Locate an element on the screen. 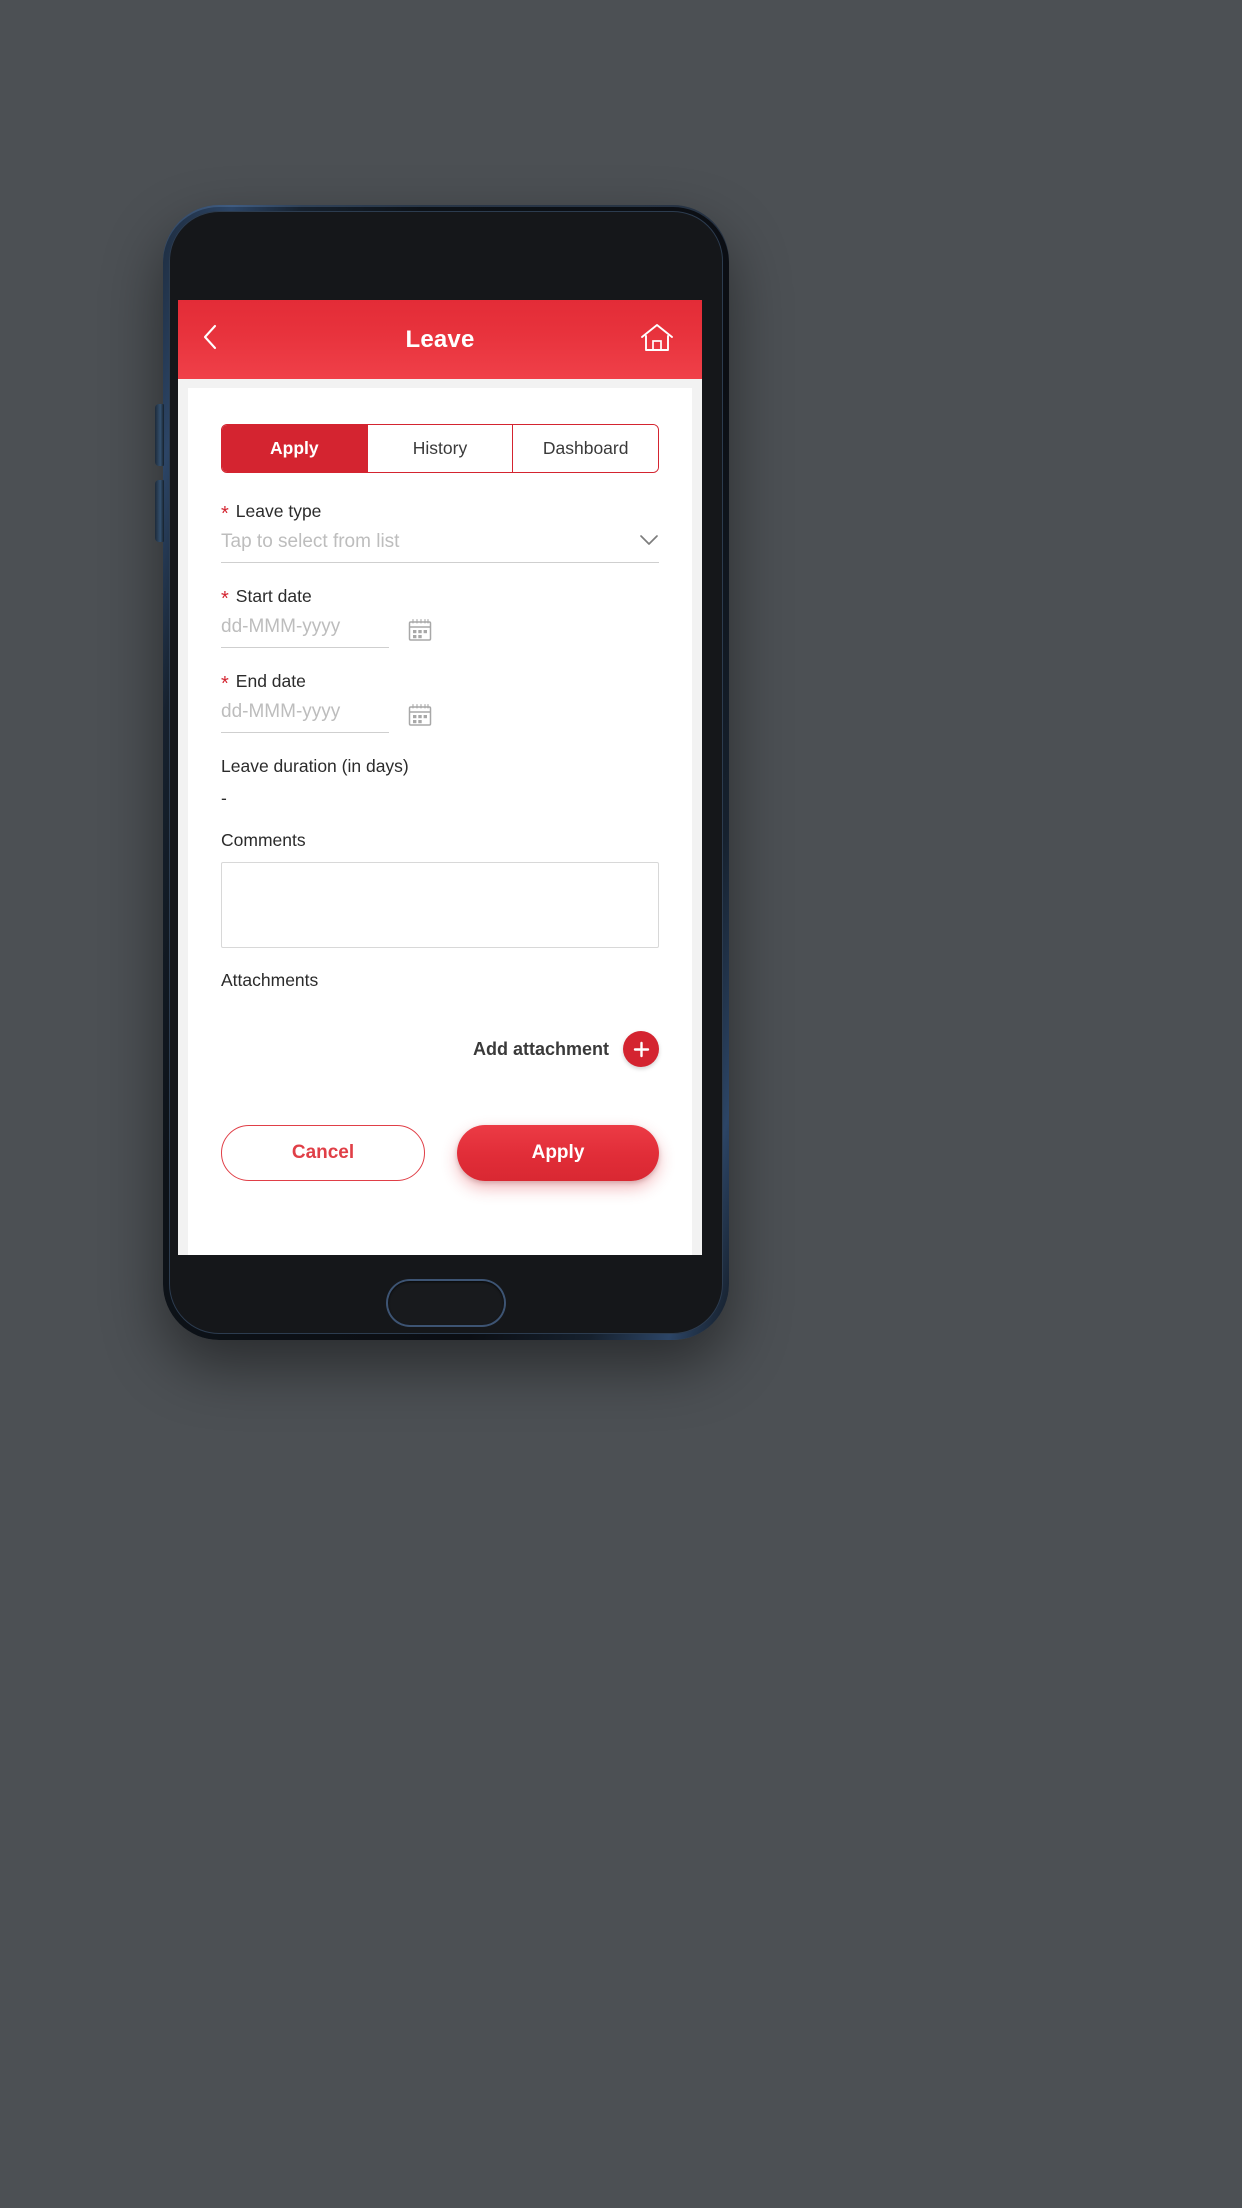 The image size is (1242, 2208). start-date-label-row: * Start date is located at coordinates (440, 598).